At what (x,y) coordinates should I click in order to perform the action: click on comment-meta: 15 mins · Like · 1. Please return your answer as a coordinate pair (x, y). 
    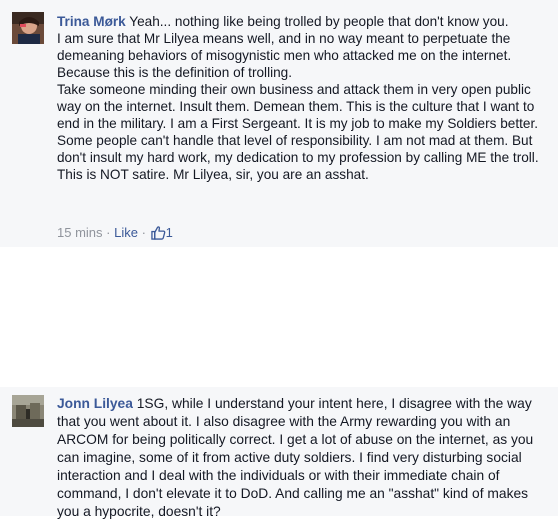
    Looking at the image, I should click on (115, 234).